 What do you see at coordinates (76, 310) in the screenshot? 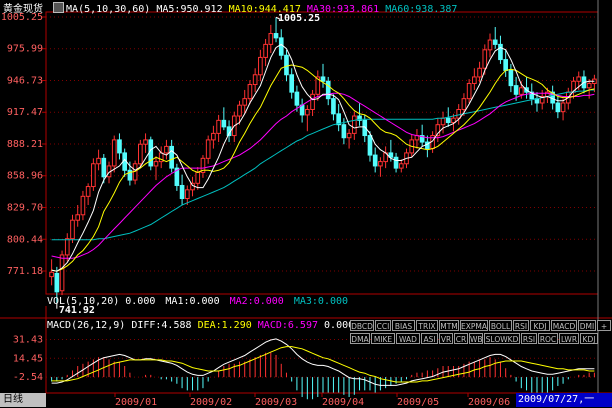
I see `period-low-label: 741.92` at bounding box center [76, 310].